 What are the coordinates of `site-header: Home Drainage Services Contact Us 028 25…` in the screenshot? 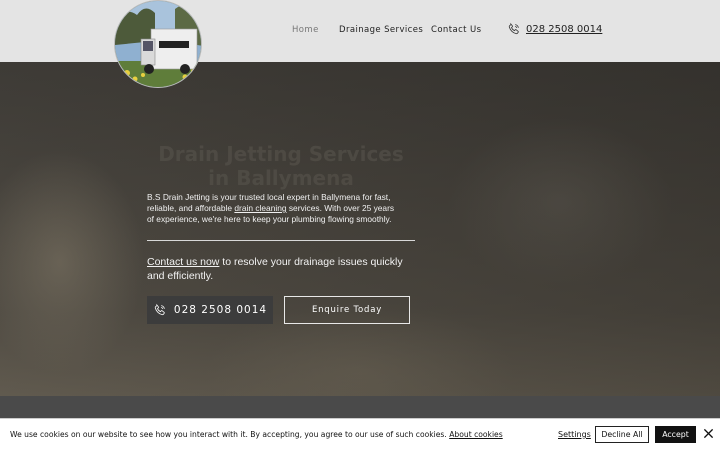 It's located at (360, 31).